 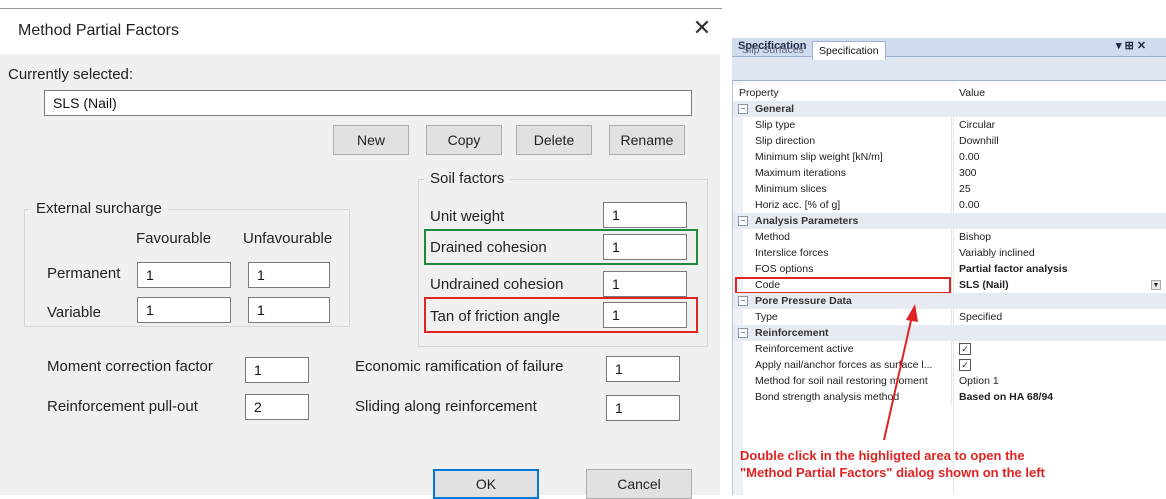 What do you see at coordinates (645, 315) in the screenshot?
I see `tan-friction-field: 1` at bounding box center [645, 315].